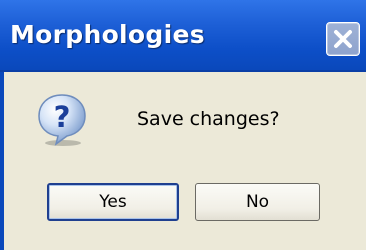  I want to click on window-left-border, so click(2, 161).